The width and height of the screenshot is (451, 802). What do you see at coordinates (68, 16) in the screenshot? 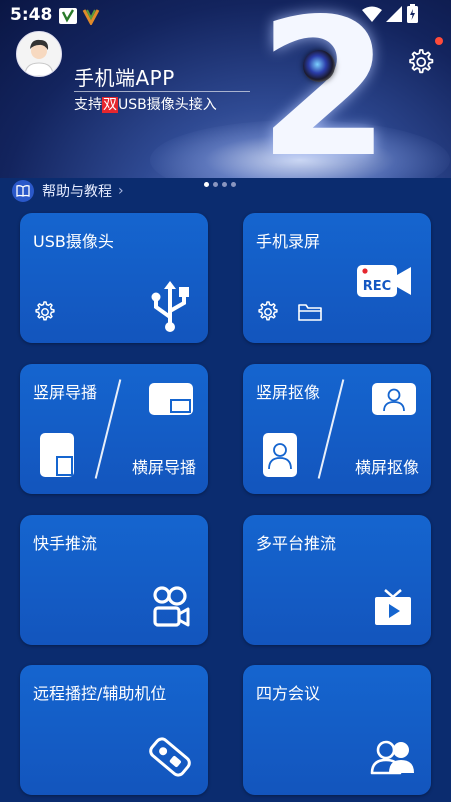
I see `app-notification-icon` at bounding box center [68, 16].